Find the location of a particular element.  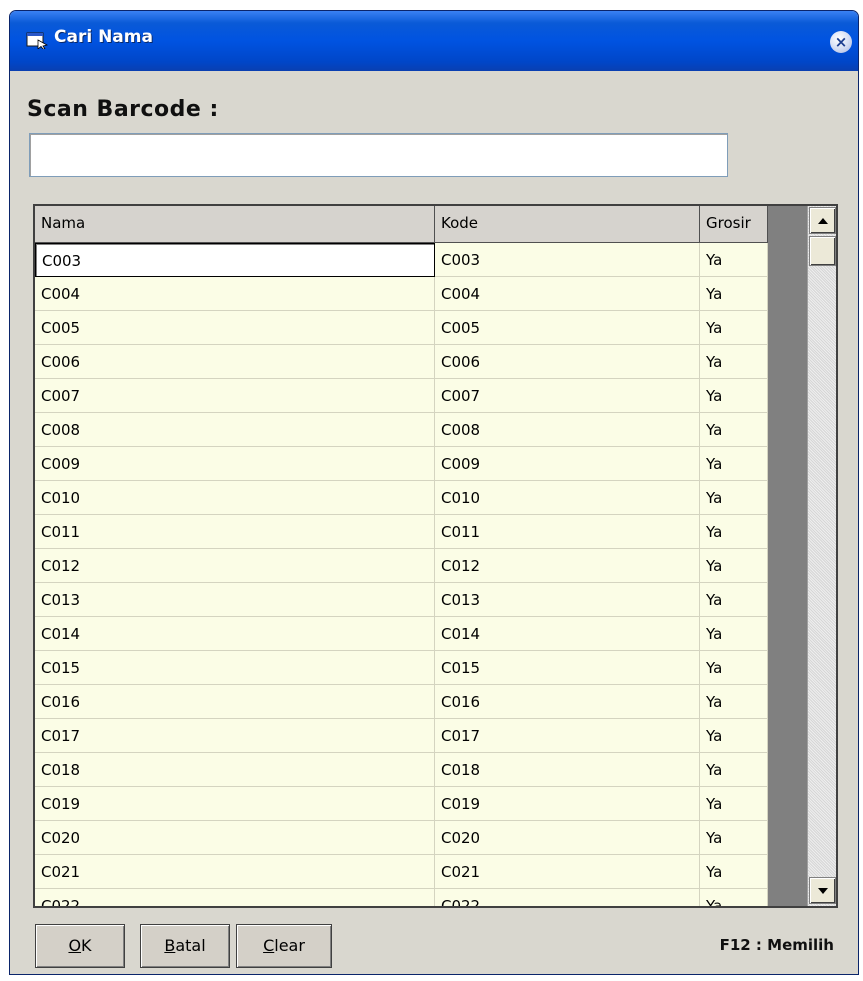

cell-nama: C006 is located at coordinates (235, 362).